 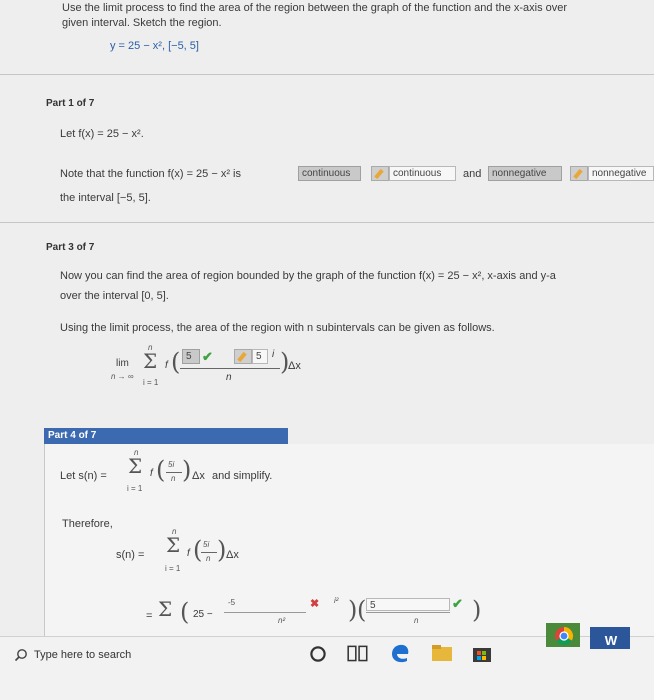 What do you see at coordinates (122, 376) in the screenshot?
I see `lim-subscript: n → ∞` at bounding box center [122, 376].